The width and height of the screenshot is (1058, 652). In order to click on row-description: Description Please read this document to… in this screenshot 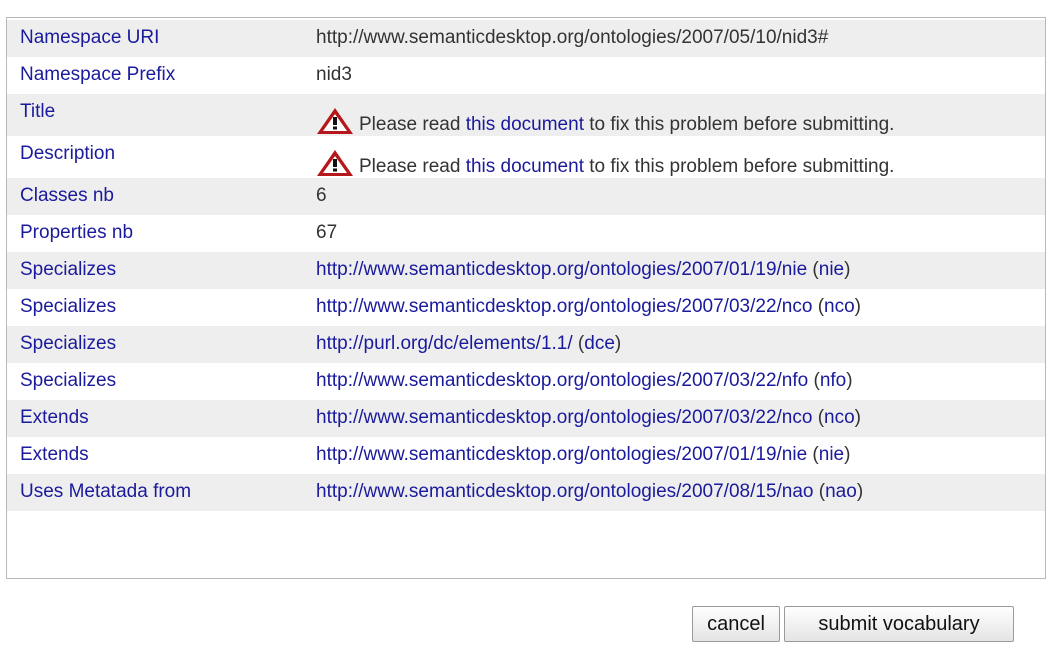, I will do `click(526, 157)`.